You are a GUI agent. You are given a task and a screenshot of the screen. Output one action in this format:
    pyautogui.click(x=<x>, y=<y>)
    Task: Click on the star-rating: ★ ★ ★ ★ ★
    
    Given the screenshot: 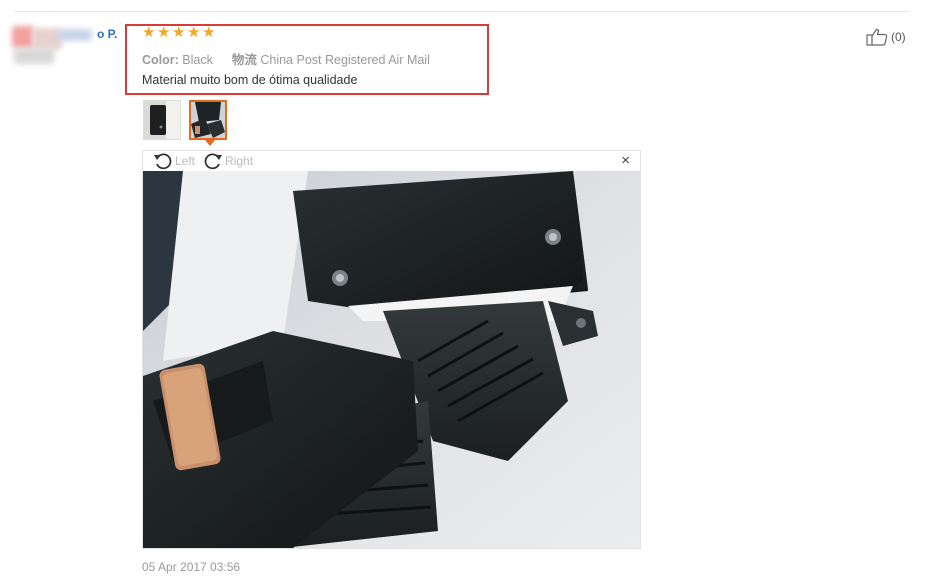 What is the action you would take?
    pyautogui.click(x=179, y=32)
    